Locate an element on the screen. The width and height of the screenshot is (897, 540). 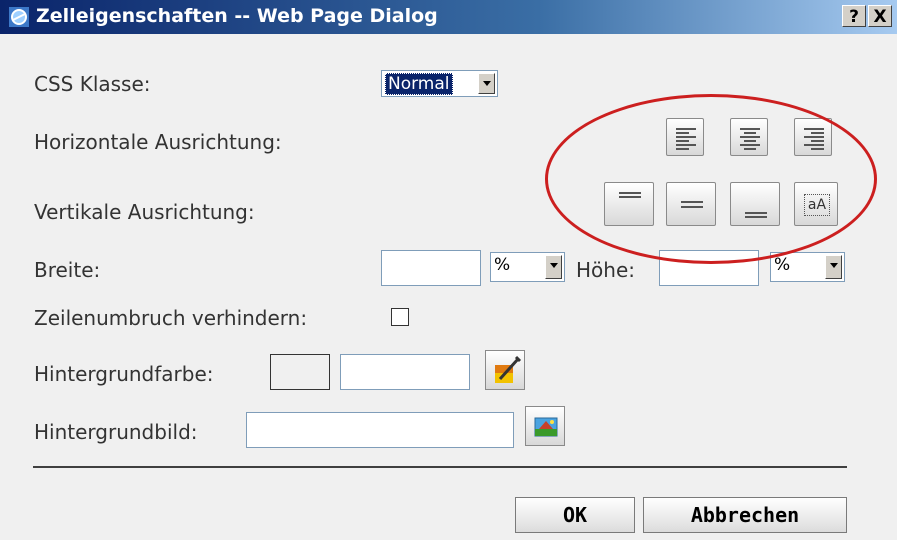
image-picker-icon is located at coordinates (546, 427).